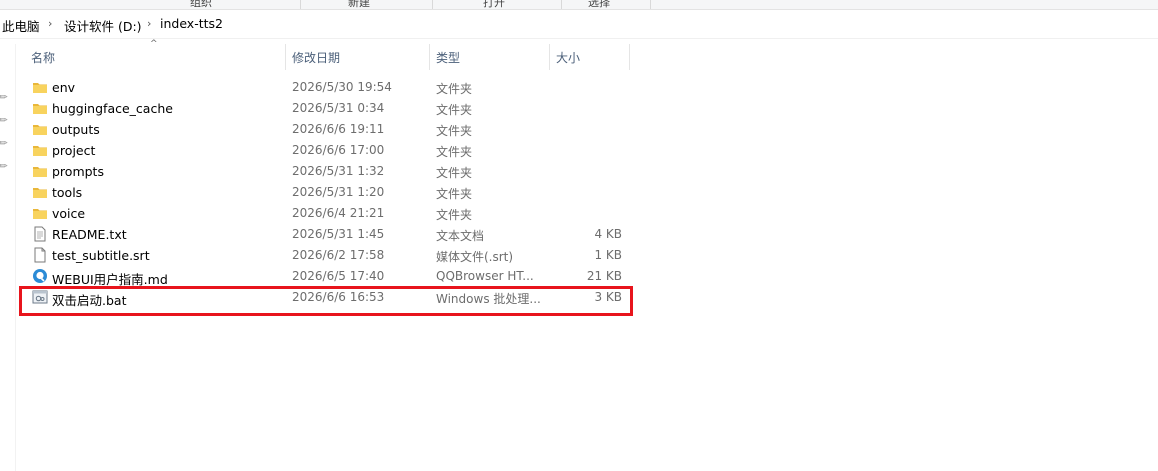 This screenshot has width=1158, height=471. What do you see at coordinates (64, 87) in the screenshot?
I see `file-name: env` at bounding box center [64, 87].